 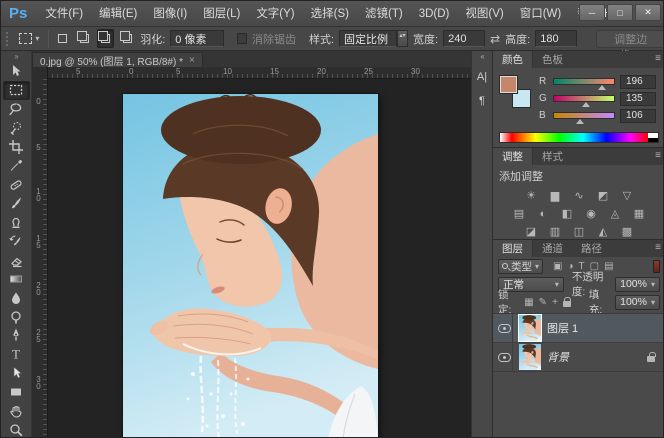 I want to click on dock-collapse-arrows: ‹‹, so click(x=482, y=57).